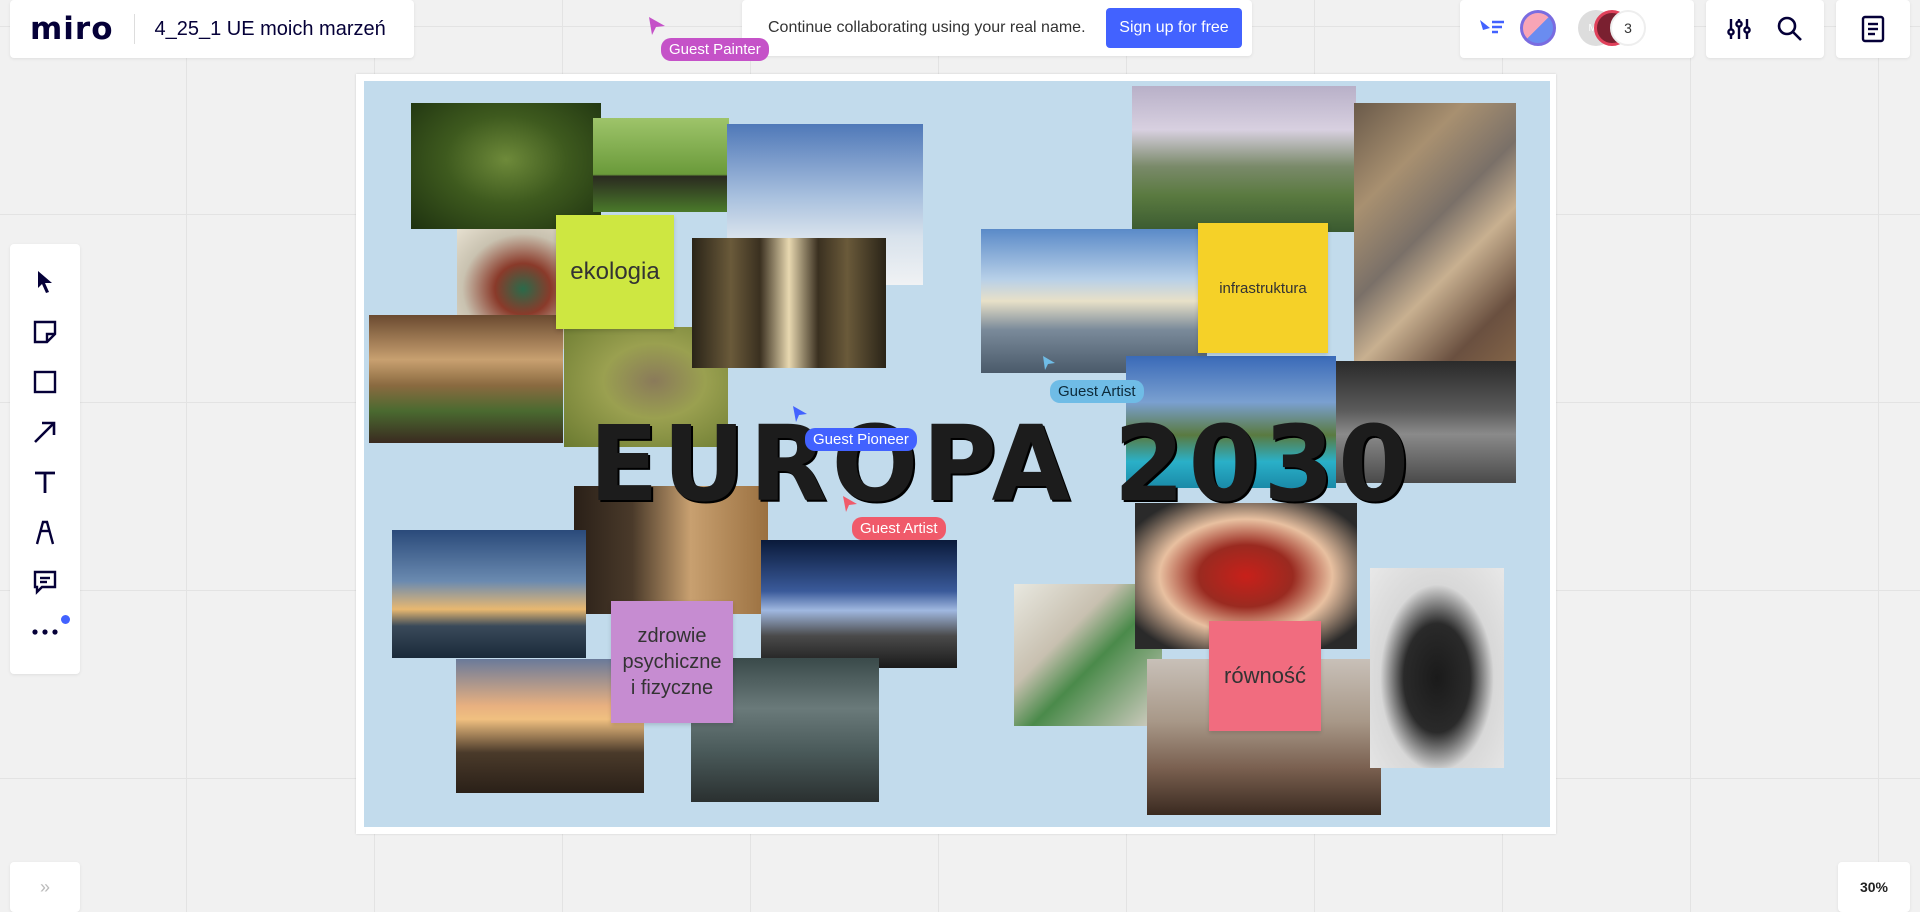  What do you see at coordinates (1538, 28) in the screenshot?
I see `own-avatar` at bounding box center [1538, 28].